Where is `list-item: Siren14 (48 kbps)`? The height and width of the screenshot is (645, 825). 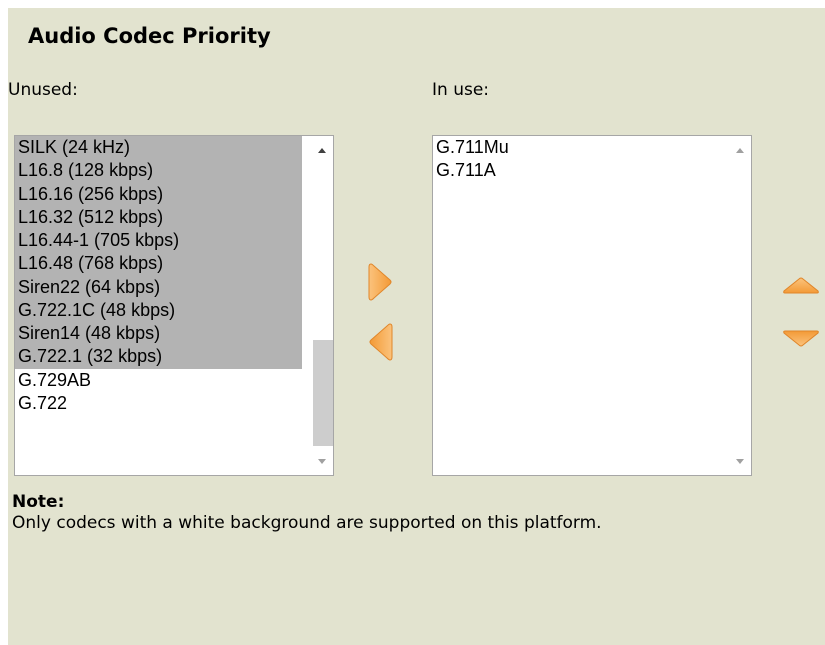 list-item: Siren14 (48 kbps) is located at coordinates (158, 334).